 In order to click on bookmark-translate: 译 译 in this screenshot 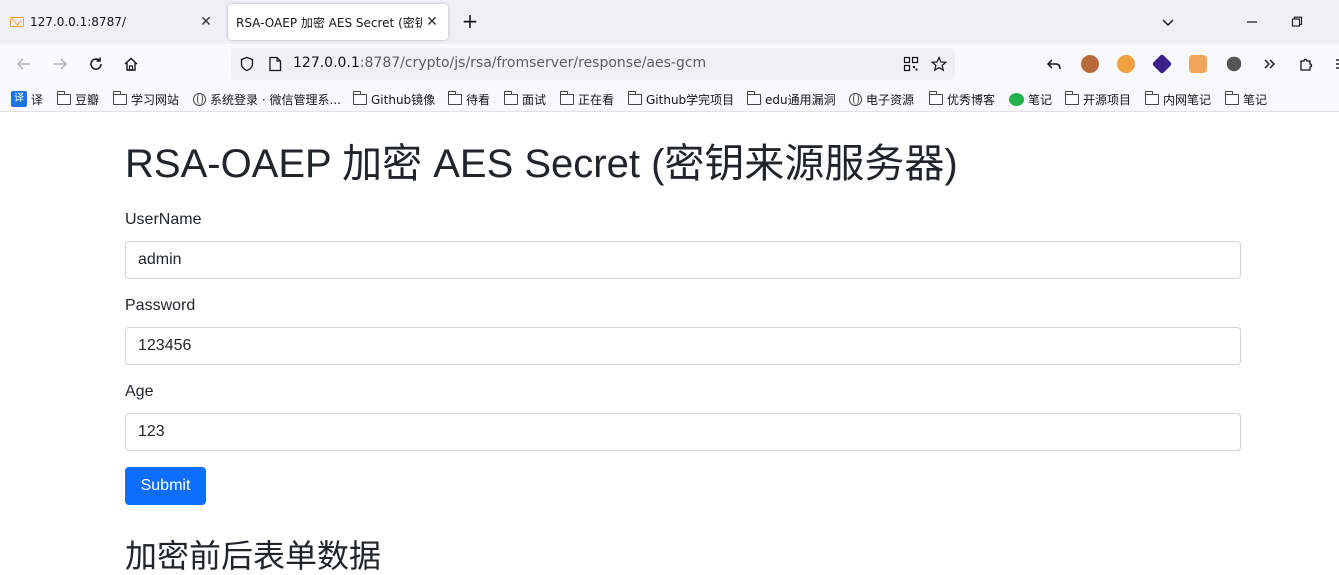, I will do `click(27, 99)`.